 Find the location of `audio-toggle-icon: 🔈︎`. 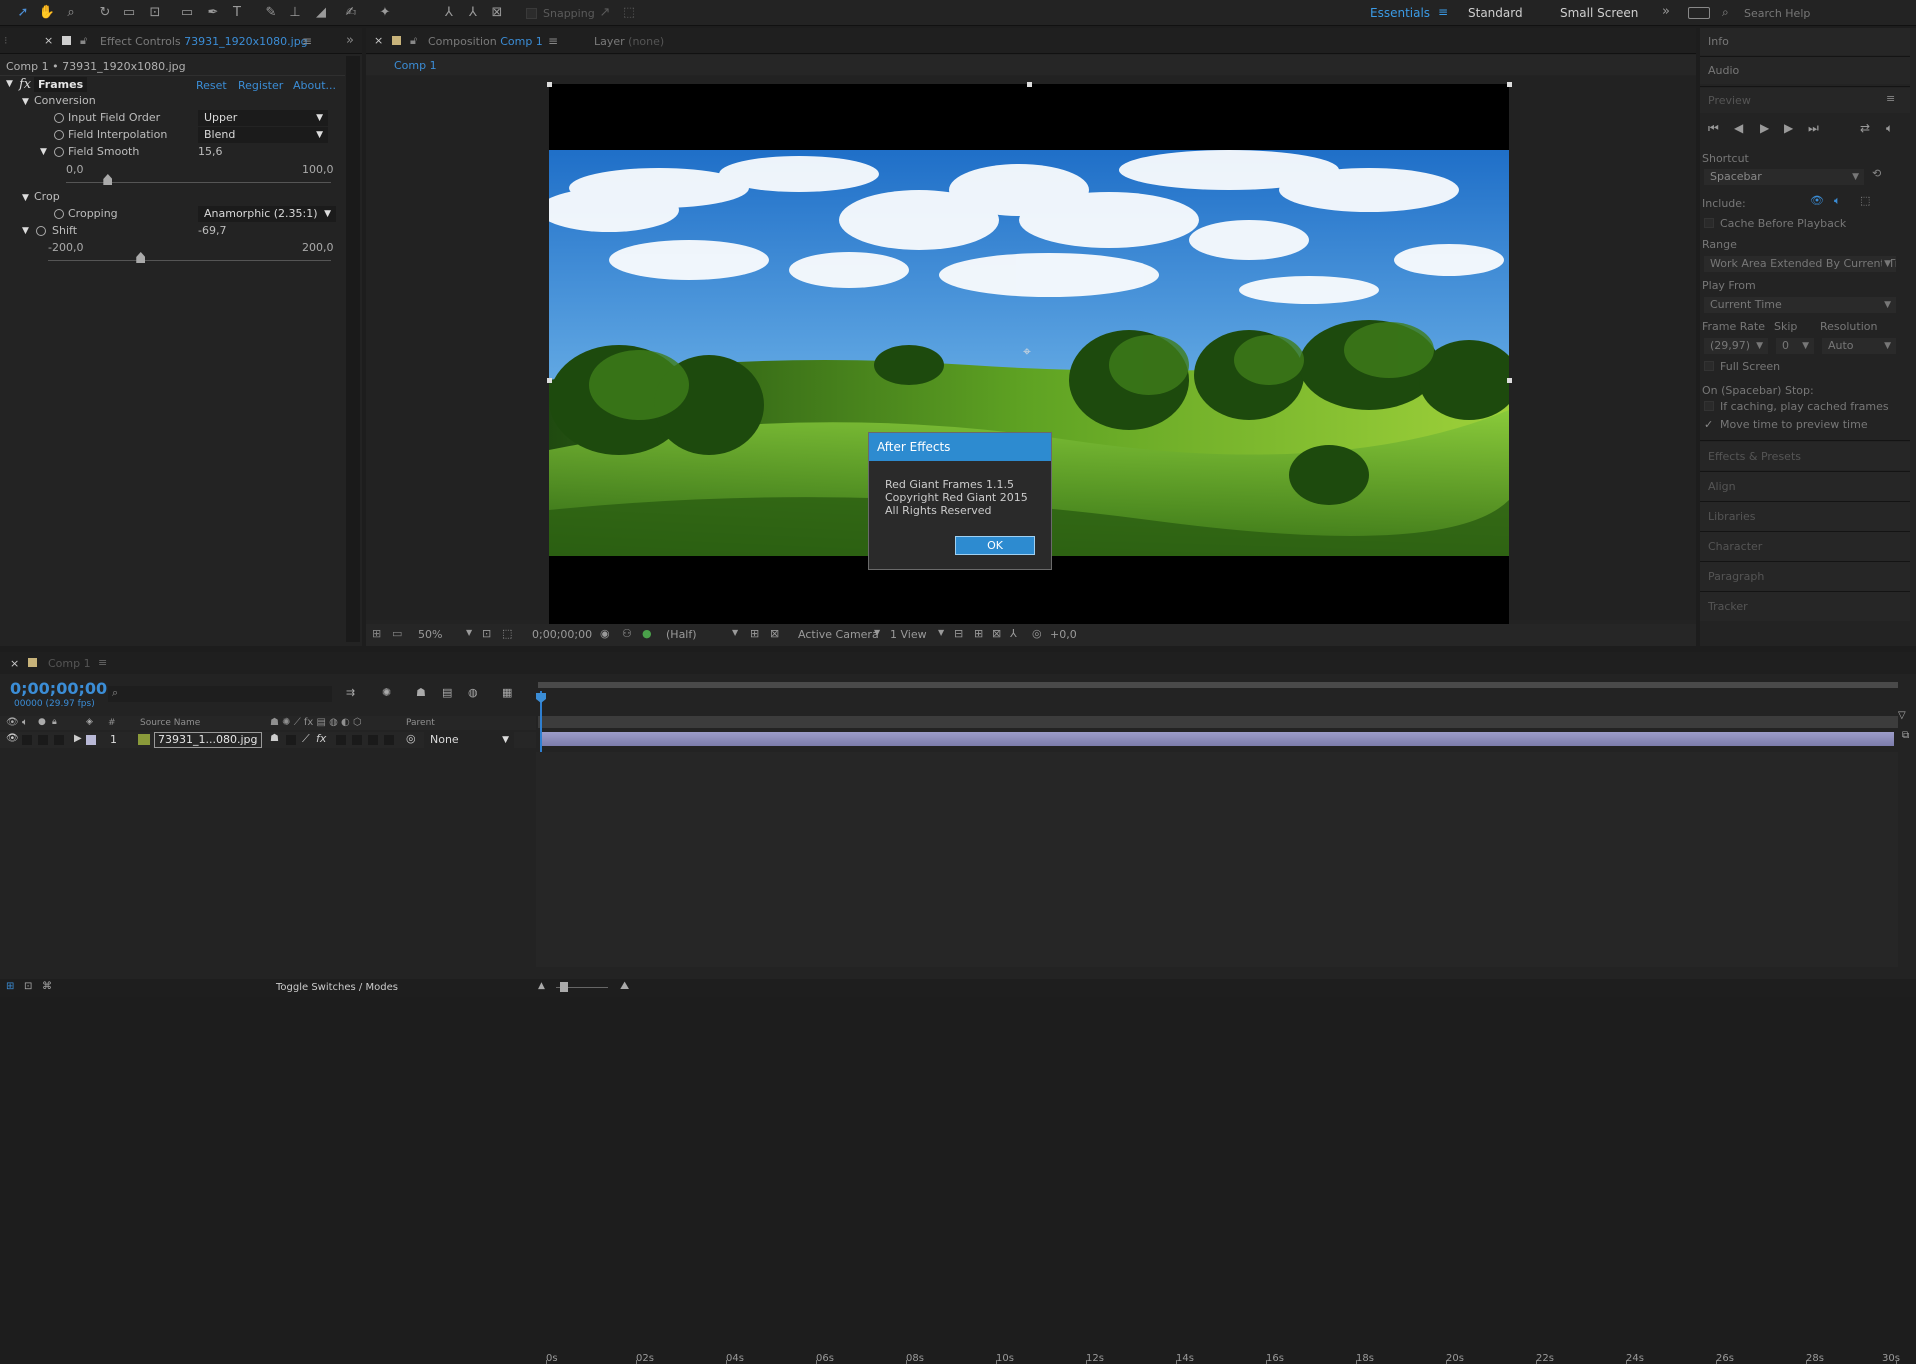

audio-toggle-icon: 🔈︎ is located at coordinates (25, 722).